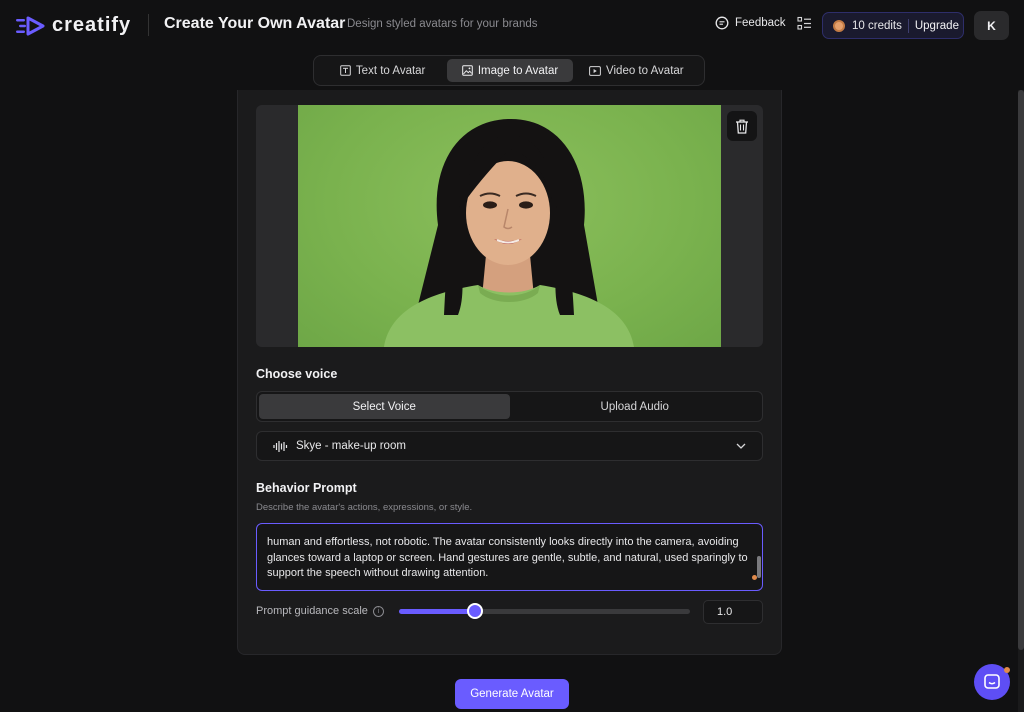 This screenshot has width=1024, height=712. Describe the element at coordinates (280, 446) in the screenshot. I see `waveform-icon` at that location.